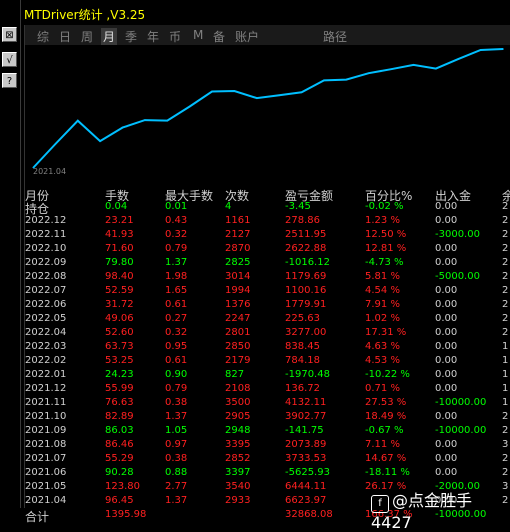 The height and width of the screenshot is (532, 510). Describe the element at coordinates (238, 234) in the screenshot. I see `cell-count: 2127` at that location.